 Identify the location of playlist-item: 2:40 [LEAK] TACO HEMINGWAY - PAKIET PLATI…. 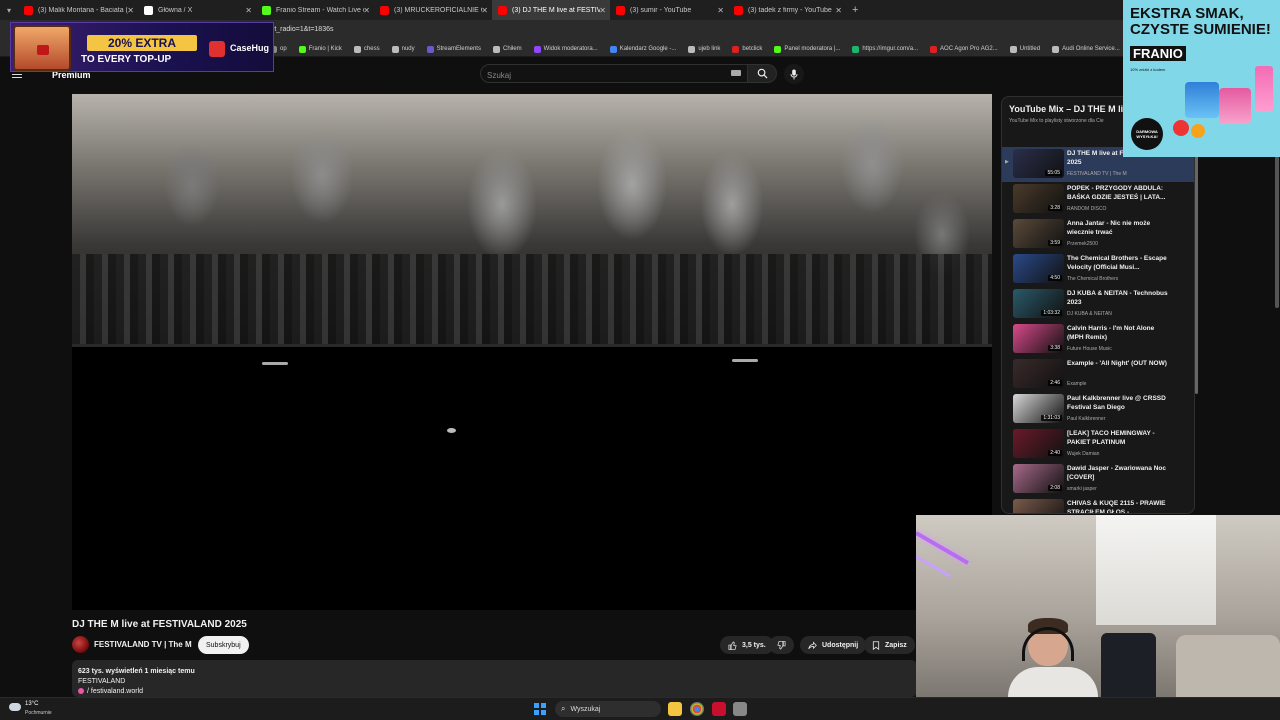
(1098, 444).